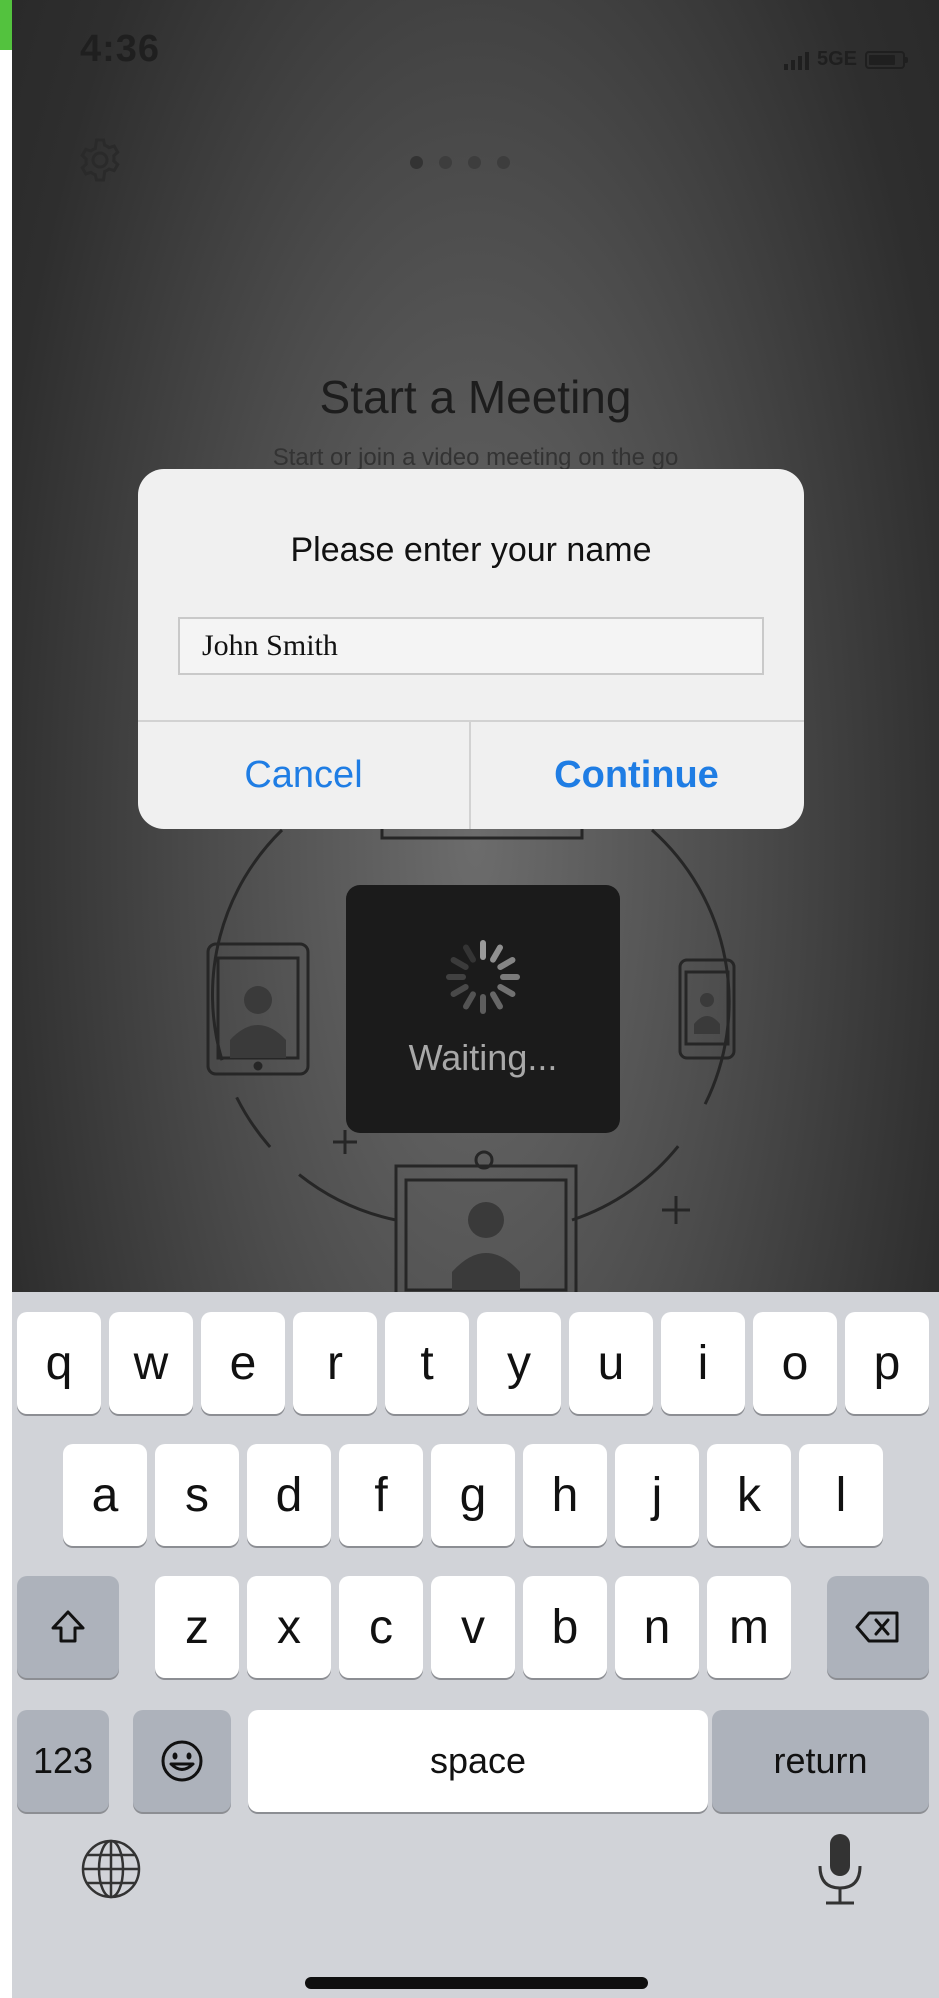 The height and width of the screenshot is (1998, 939). Describe the element at coordinates (100, 160) in the screenshot. I see `gear-icon` at that location.